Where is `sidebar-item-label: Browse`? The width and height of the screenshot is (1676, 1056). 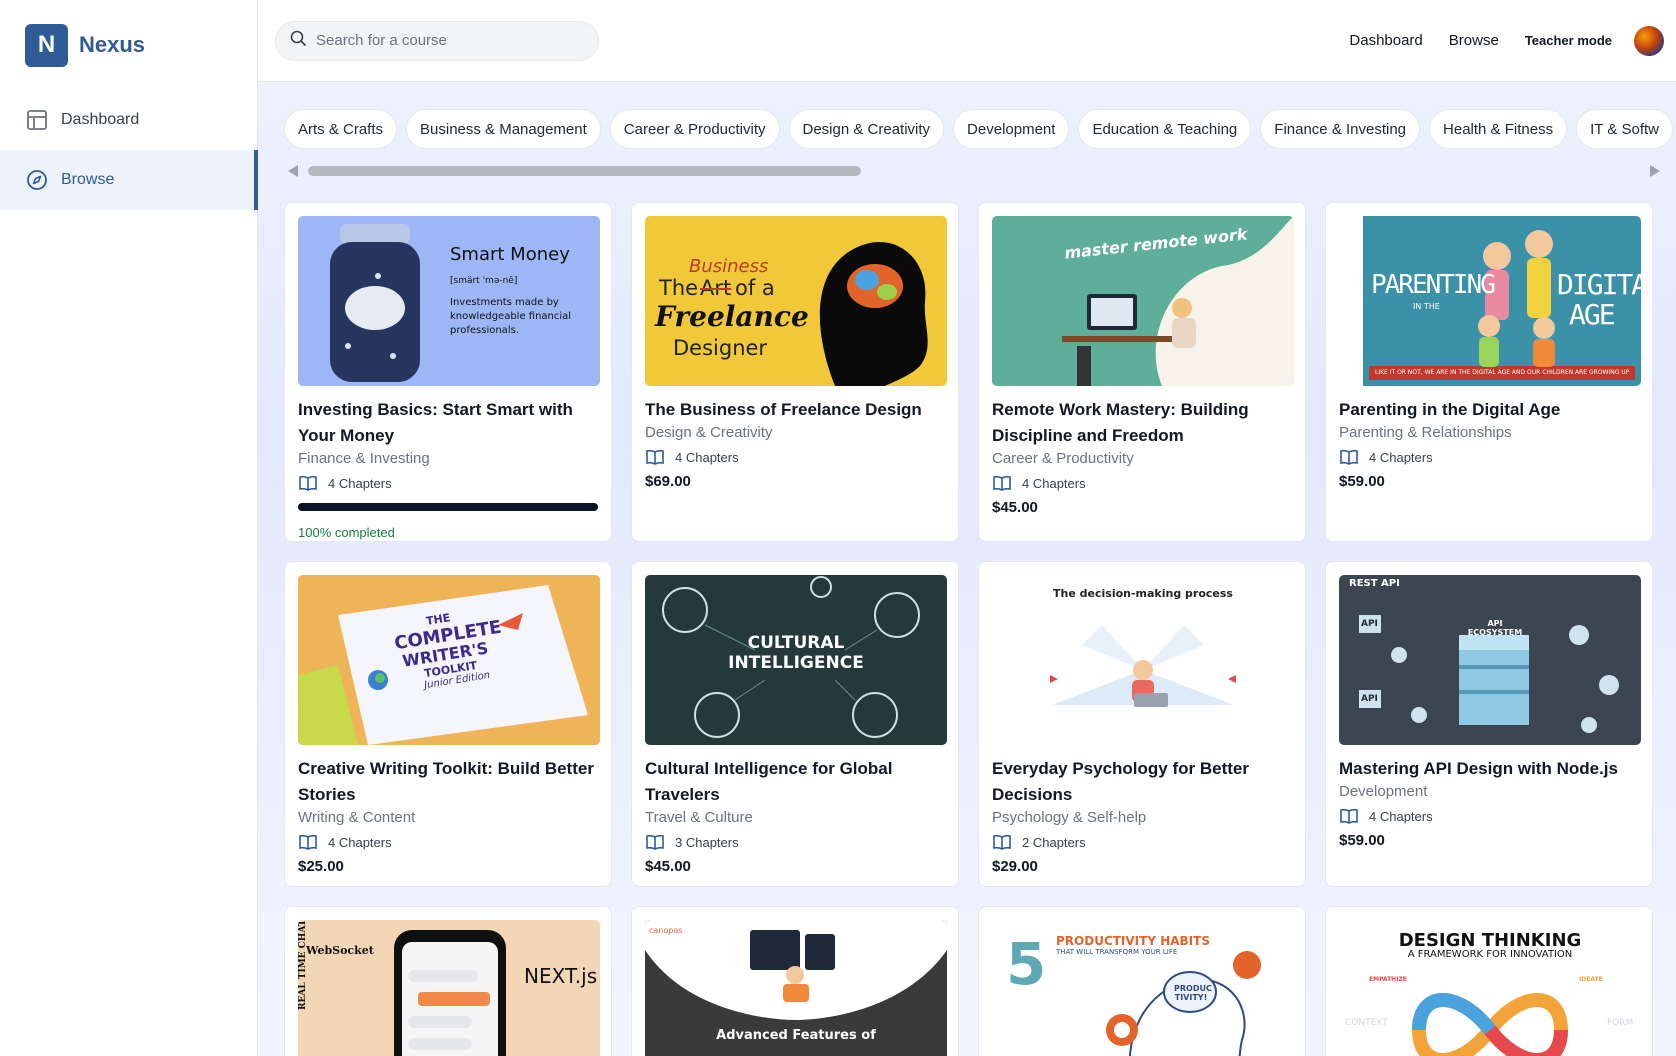 sidebar-item-label: Browse is located at coordinates (88, 179).